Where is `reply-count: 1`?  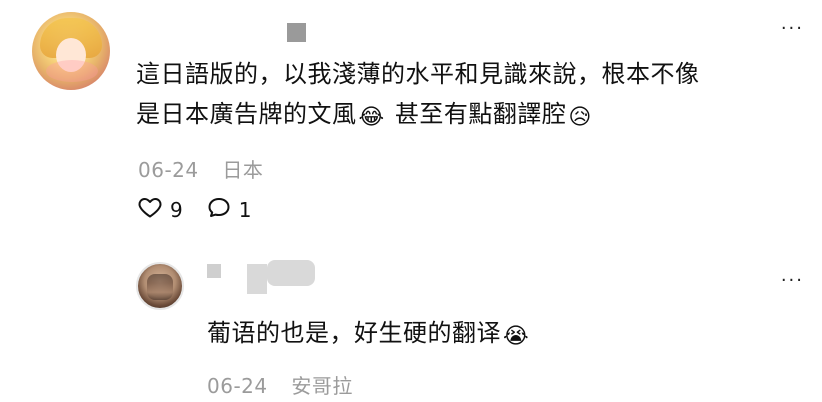 reply-count: 1 is located at coordinates (245, 209).